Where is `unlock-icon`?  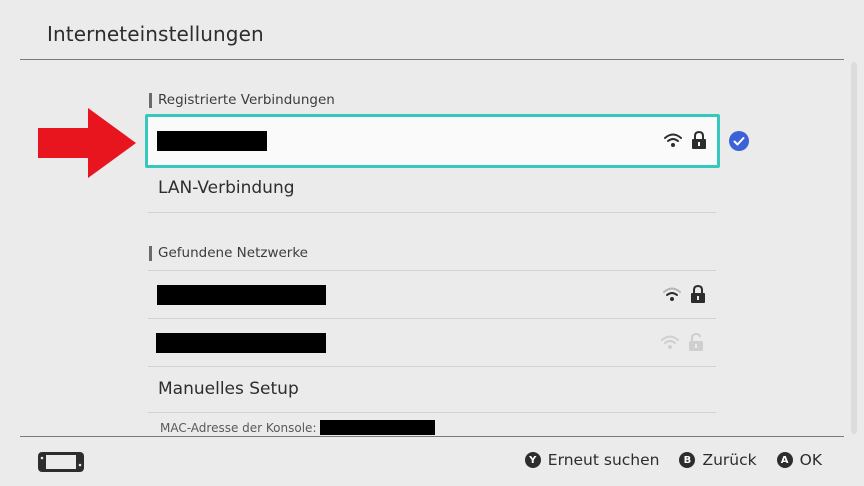 unlock-icon is located at coordinates (697, 344).